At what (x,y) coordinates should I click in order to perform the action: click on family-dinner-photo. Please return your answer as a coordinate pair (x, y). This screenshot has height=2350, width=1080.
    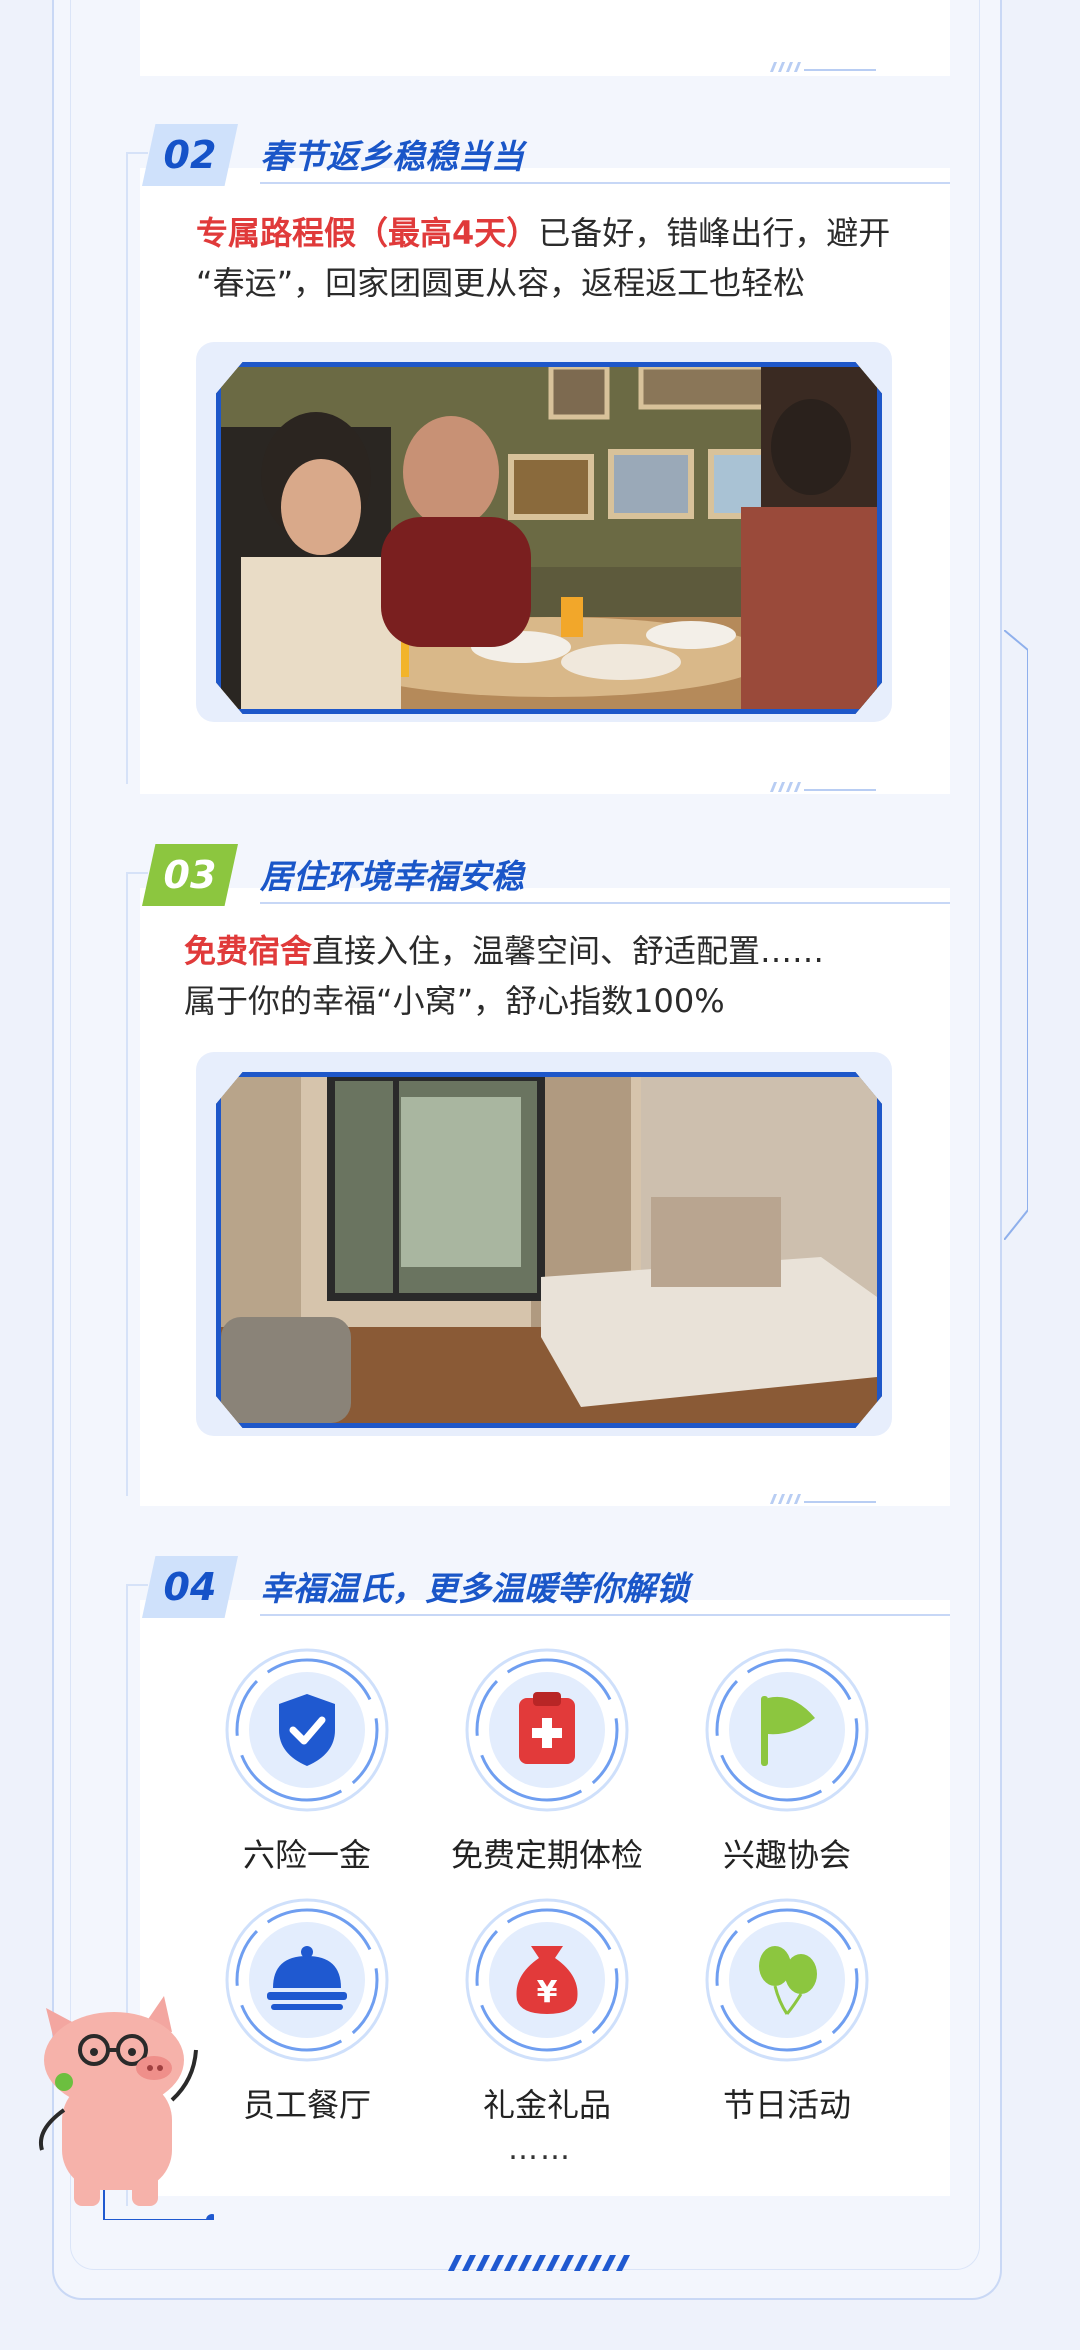
    Looking at the image, I should click on (549, 538).